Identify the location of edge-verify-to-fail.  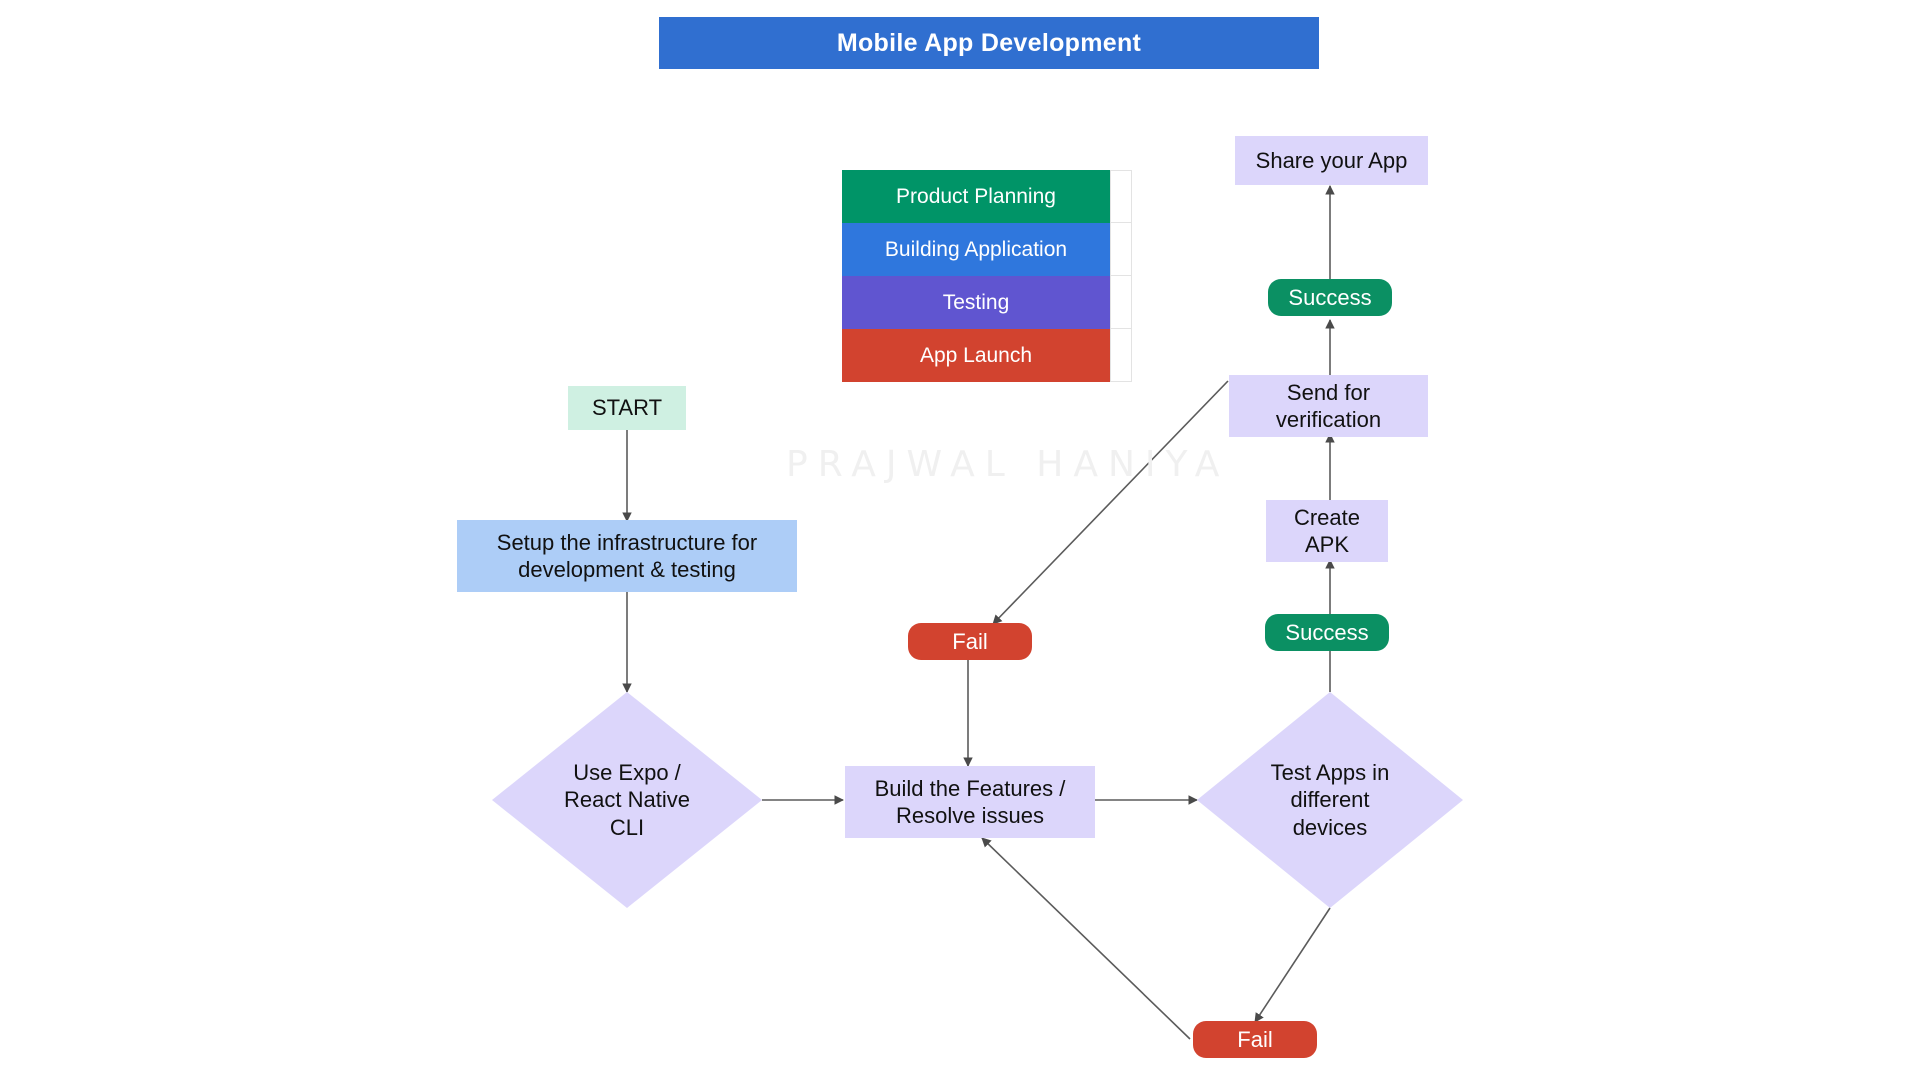
(1110, 502).